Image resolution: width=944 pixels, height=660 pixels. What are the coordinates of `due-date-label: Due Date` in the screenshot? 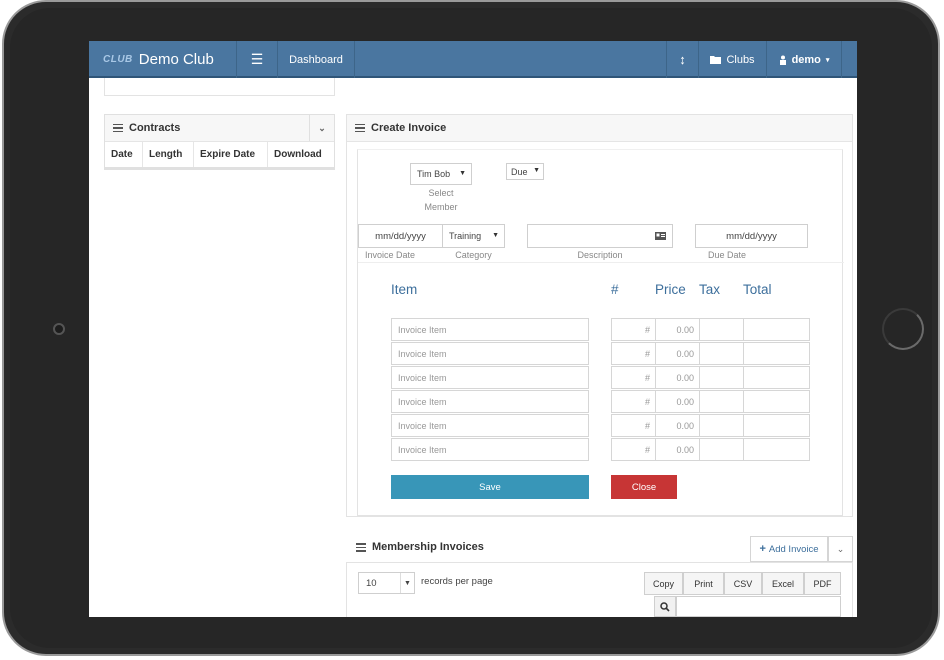 It's located at (727, 255).